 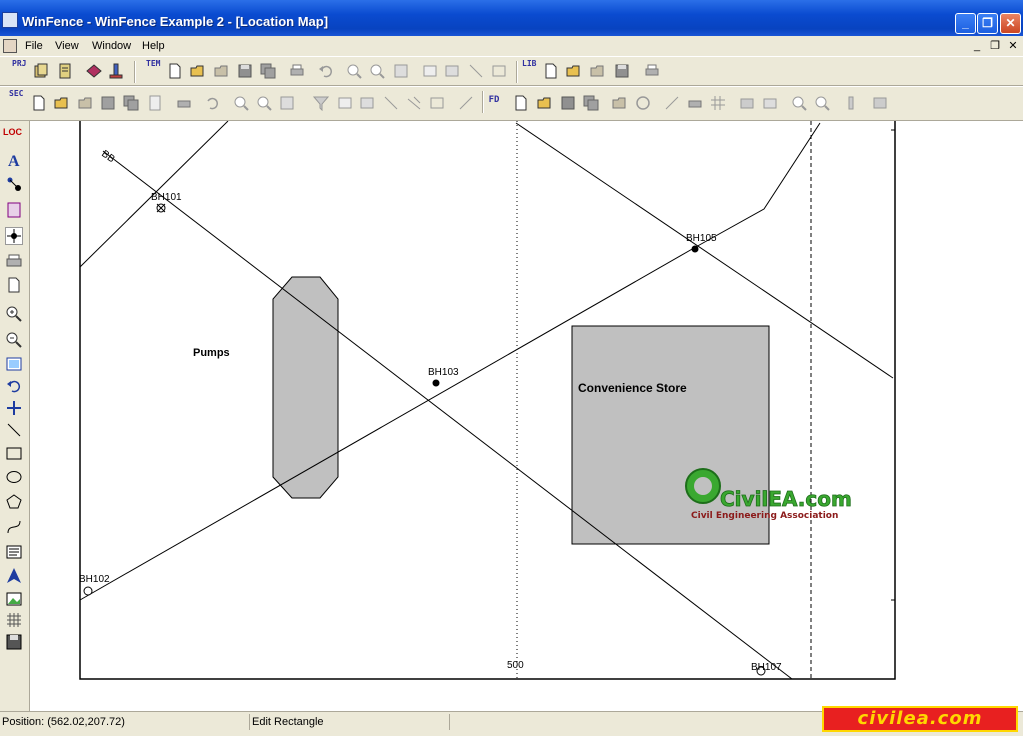 What do you see at coordinates (643, 103) in the screenshot?
I see `rotate-icon` at bounding box center [643, 103].